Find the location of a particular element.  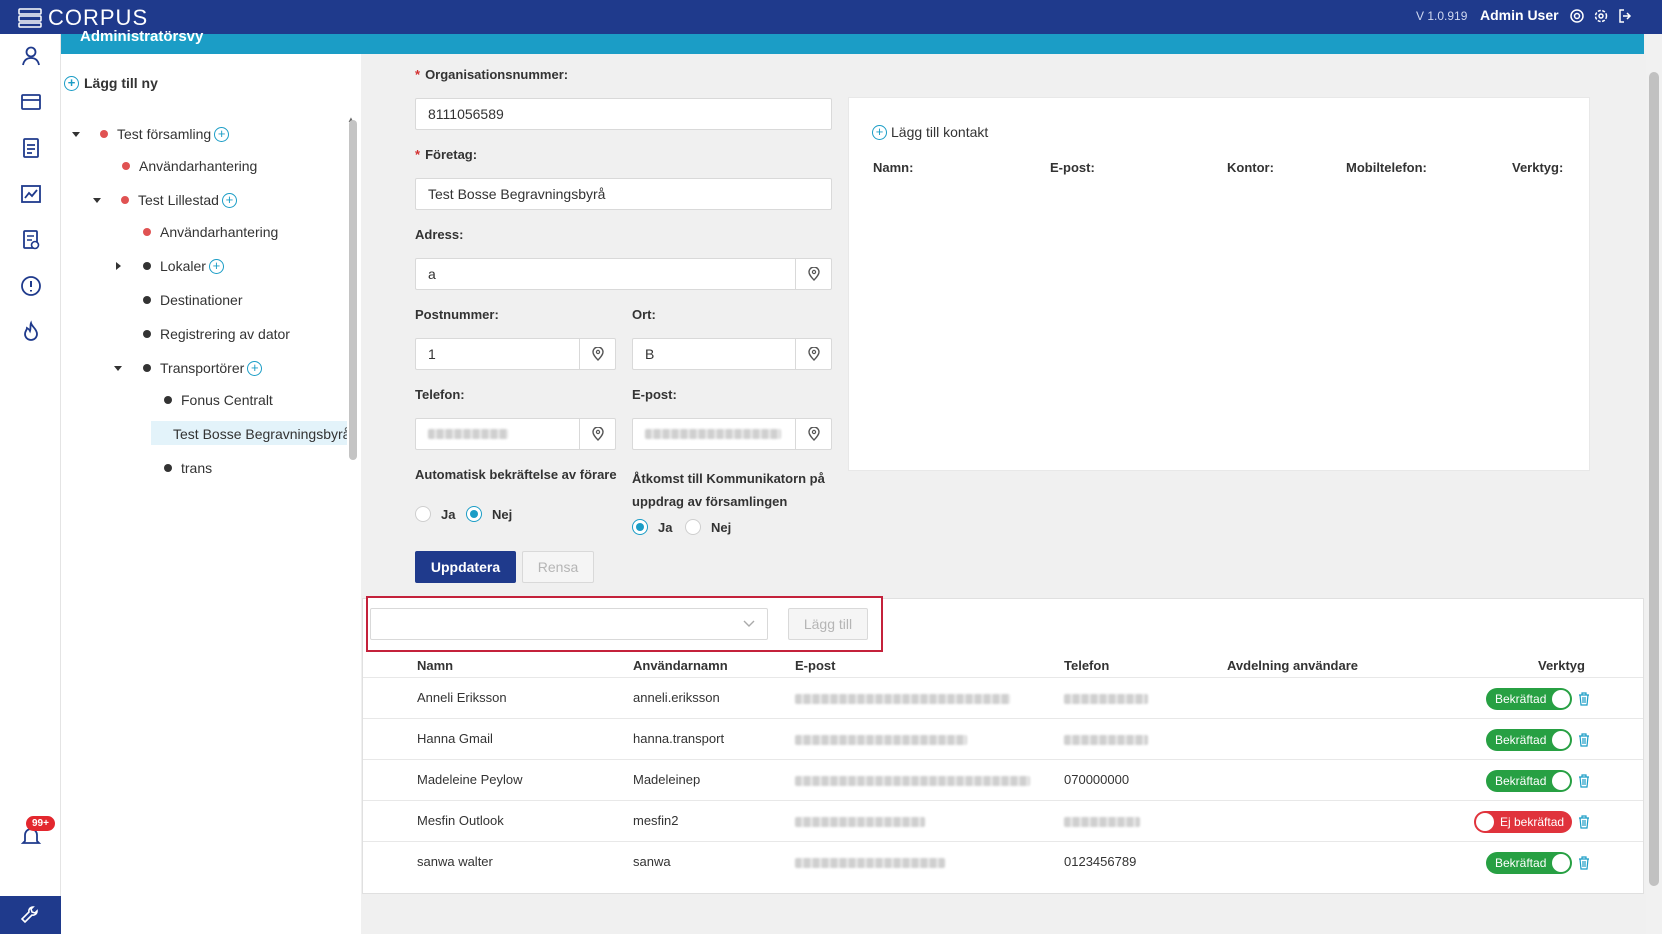

comm-access-no: Nej is located at coordinates (708, 527).